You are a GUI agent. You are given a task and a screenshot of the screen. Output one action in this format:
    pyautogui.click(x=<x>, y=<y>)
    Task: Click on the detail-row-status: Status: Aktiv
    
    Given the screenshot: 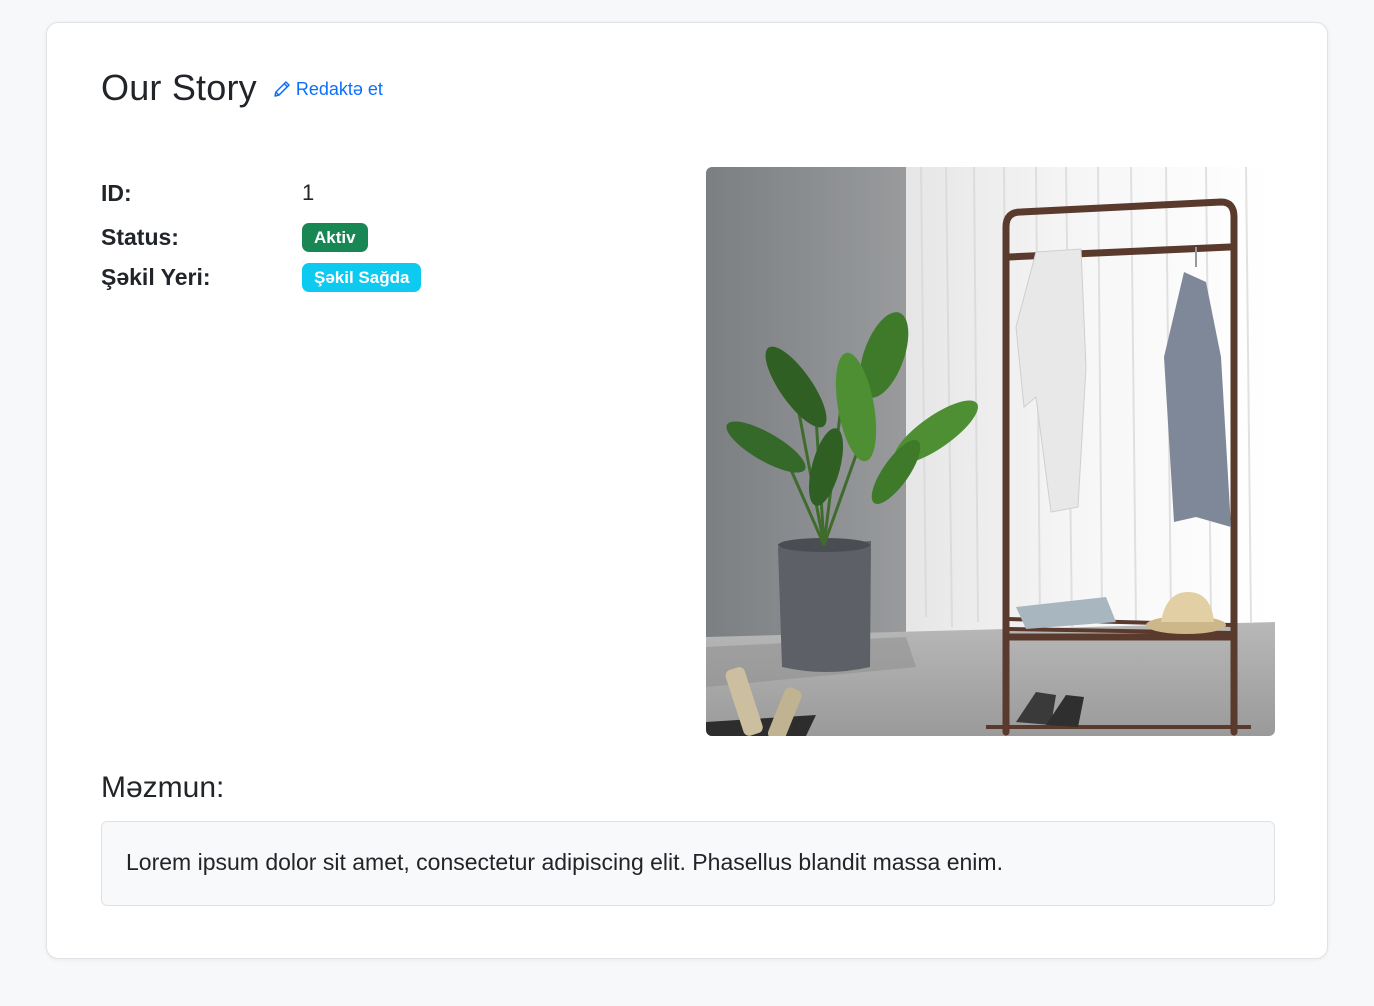 What is the action you would take?
    pyautogui.click(x=261, y=237)
    